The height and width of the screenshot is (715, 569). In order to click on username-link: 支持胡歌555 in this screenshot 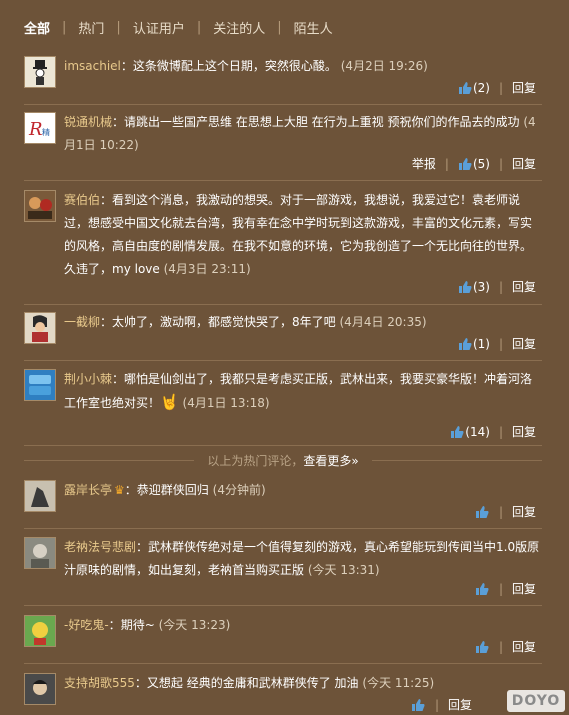, I will do `click(99, 683)`.